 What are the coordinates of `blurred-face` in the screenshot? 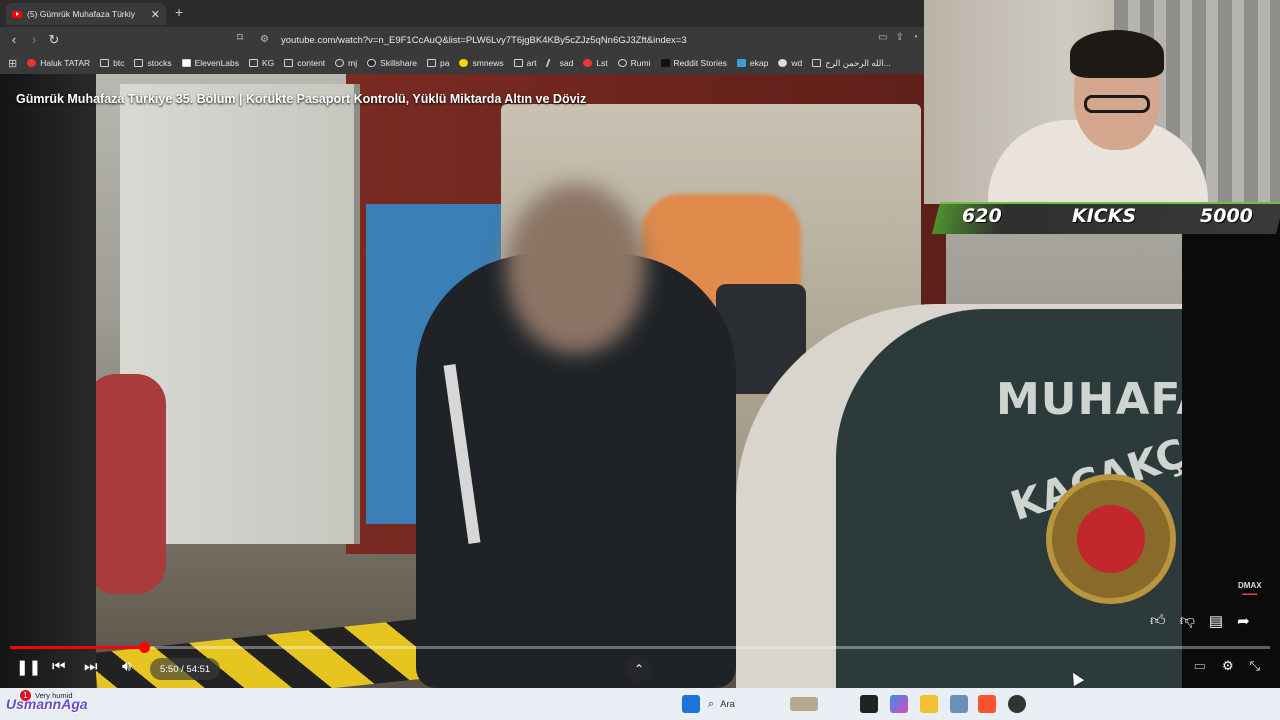 It's located at (576, 269).